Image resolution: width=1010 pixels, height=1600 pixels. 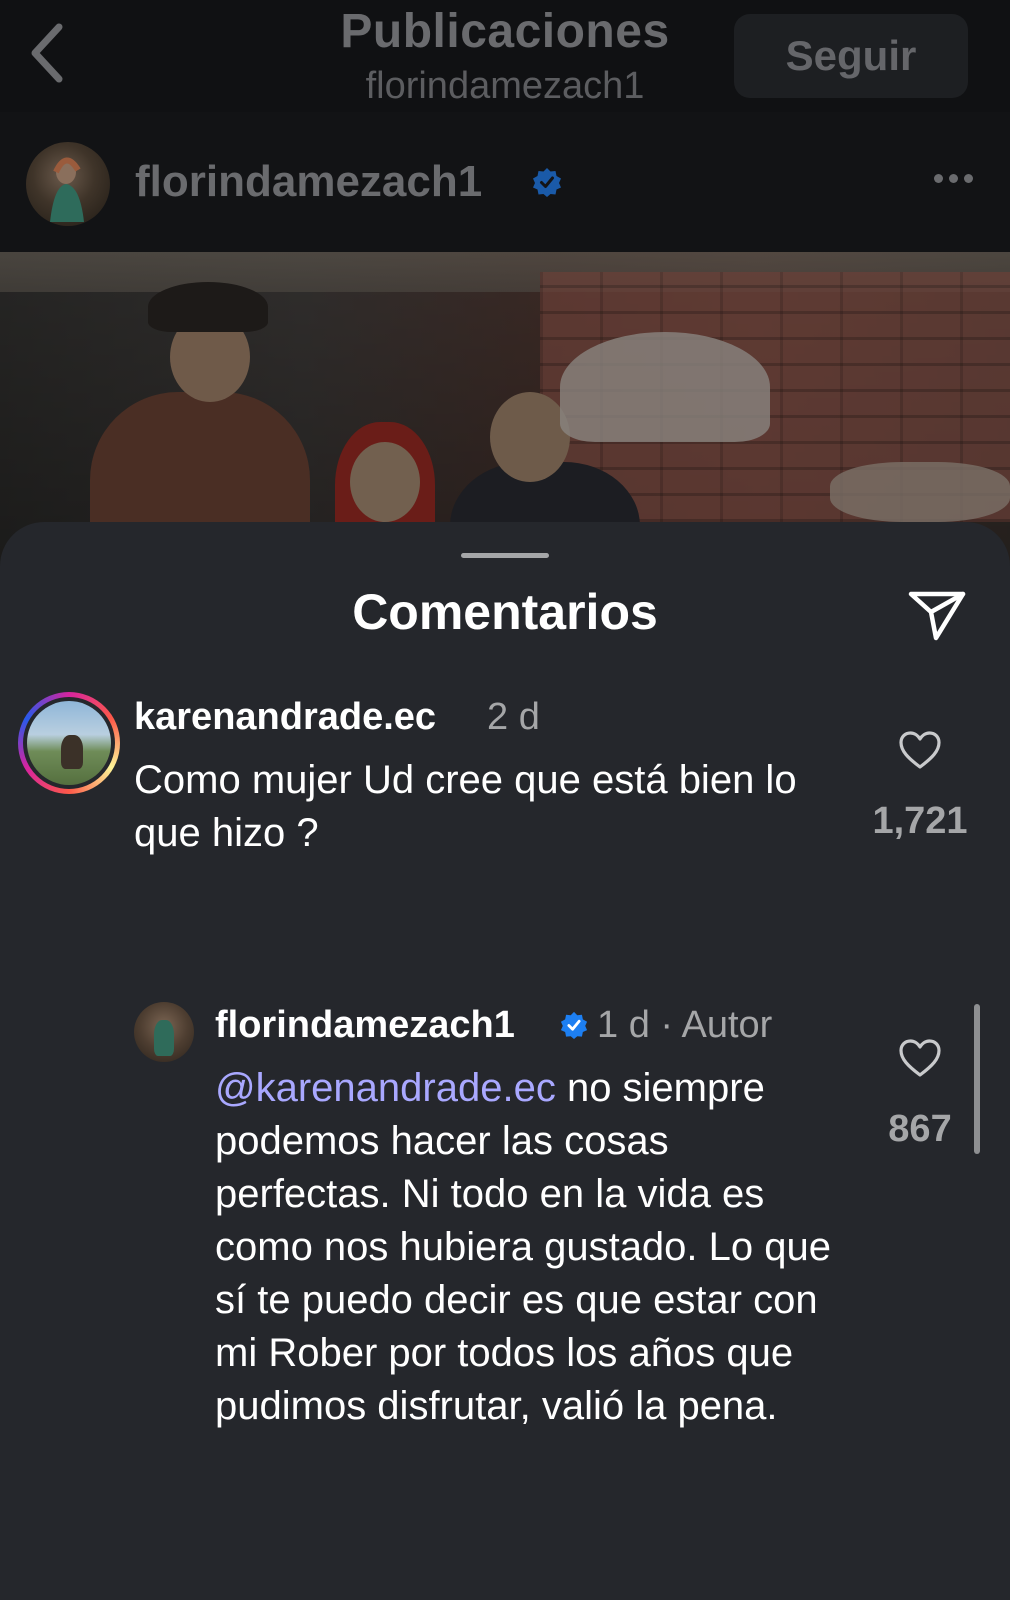 I want to click on heart-icon, so click(x=920, y=1058).